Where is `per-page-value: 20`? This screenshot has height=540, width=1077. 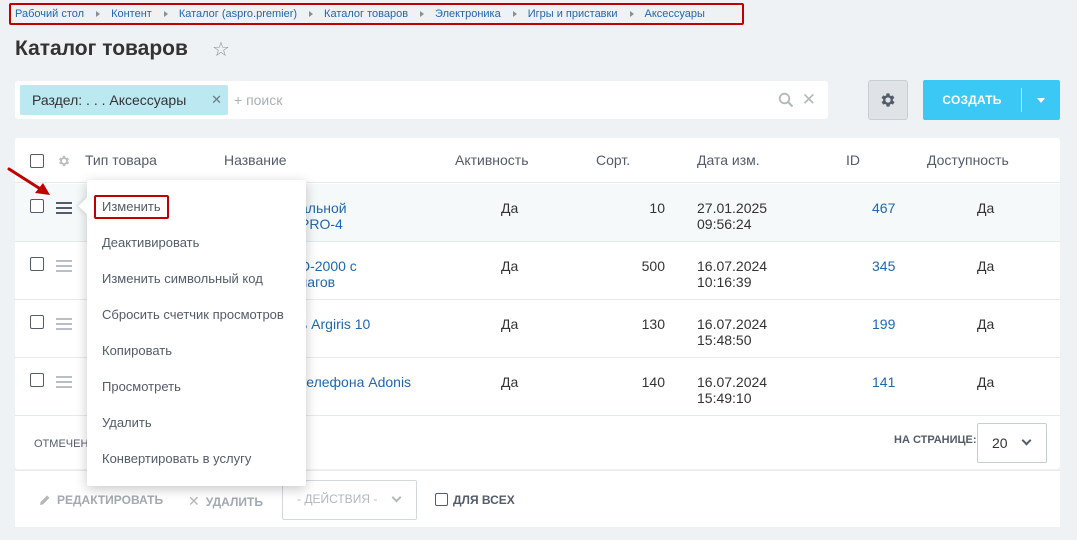 per-page-value: 20 is located at coordinates (1000, 443).